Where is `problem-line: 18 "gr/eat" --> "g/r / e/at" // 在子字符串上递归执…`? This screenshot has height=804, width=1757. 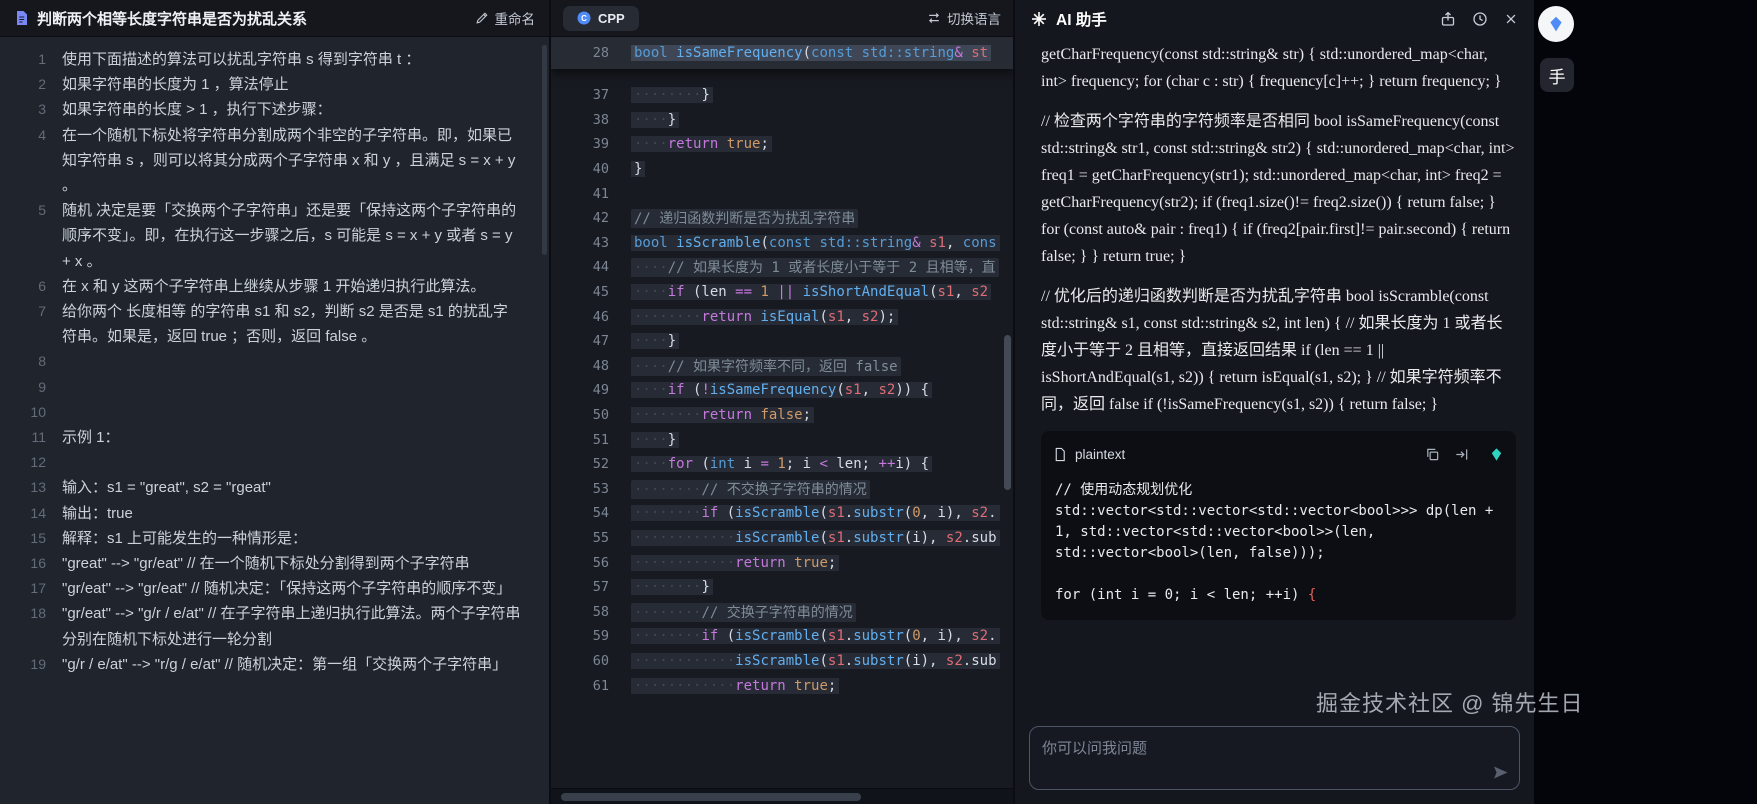 problem-line: 18 "gr/eat" --> "g/r / e/at" // 在子字符串上递归执… is located at coordinates (274, 626).